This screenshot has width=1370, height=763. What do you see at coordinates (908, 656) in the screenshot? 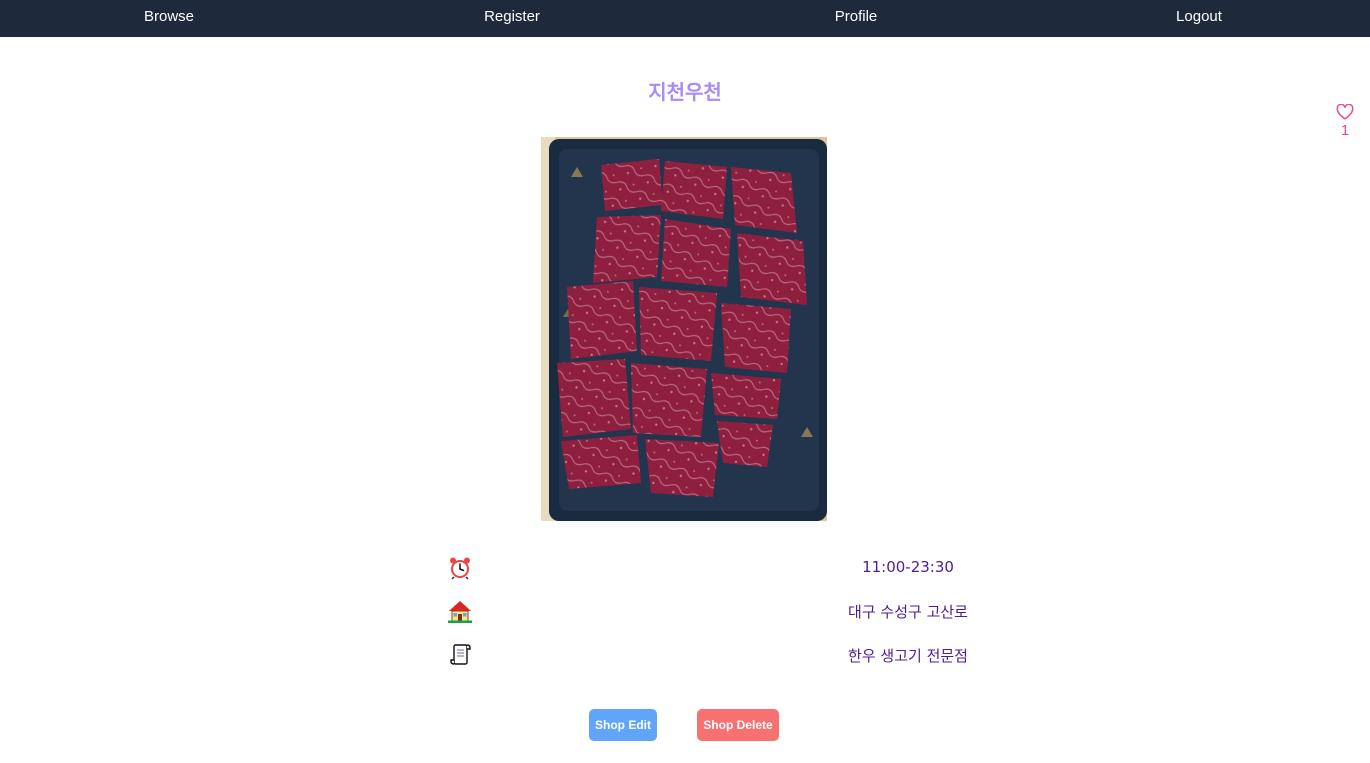
I see `shop-description: 한우 생고기 전문점` at bounding box center [908, 656].